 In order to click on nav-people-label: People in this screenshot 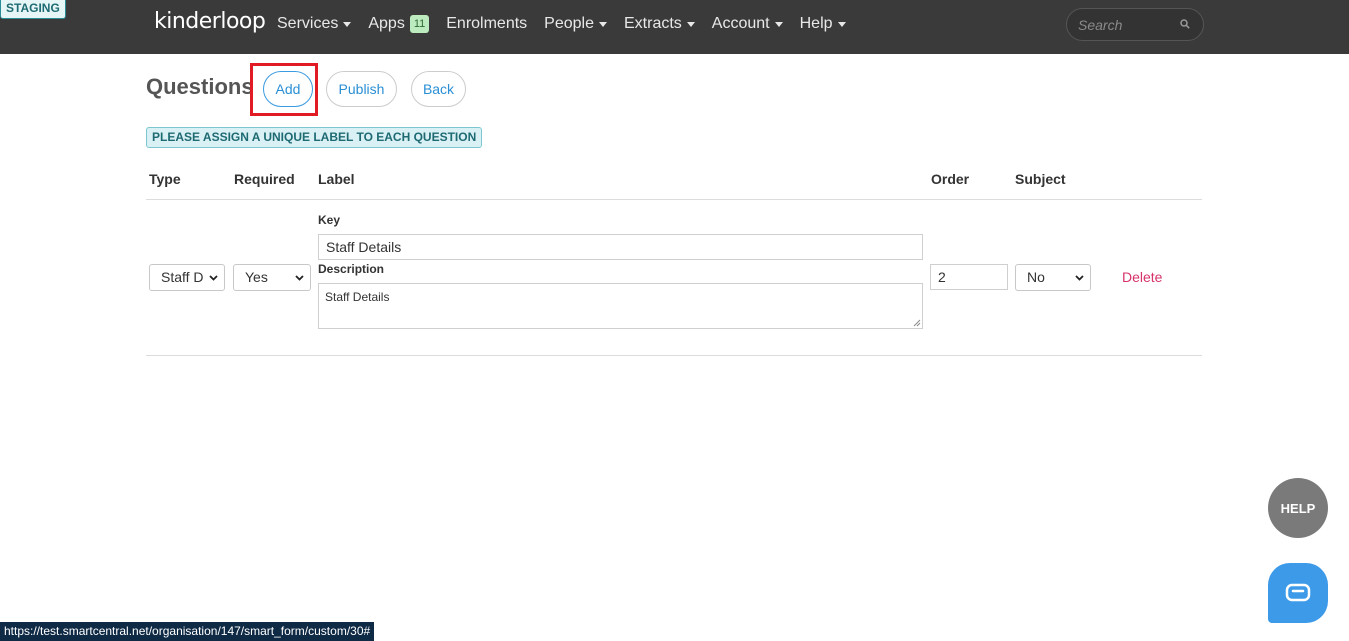, I will do `click(569, 23)`.